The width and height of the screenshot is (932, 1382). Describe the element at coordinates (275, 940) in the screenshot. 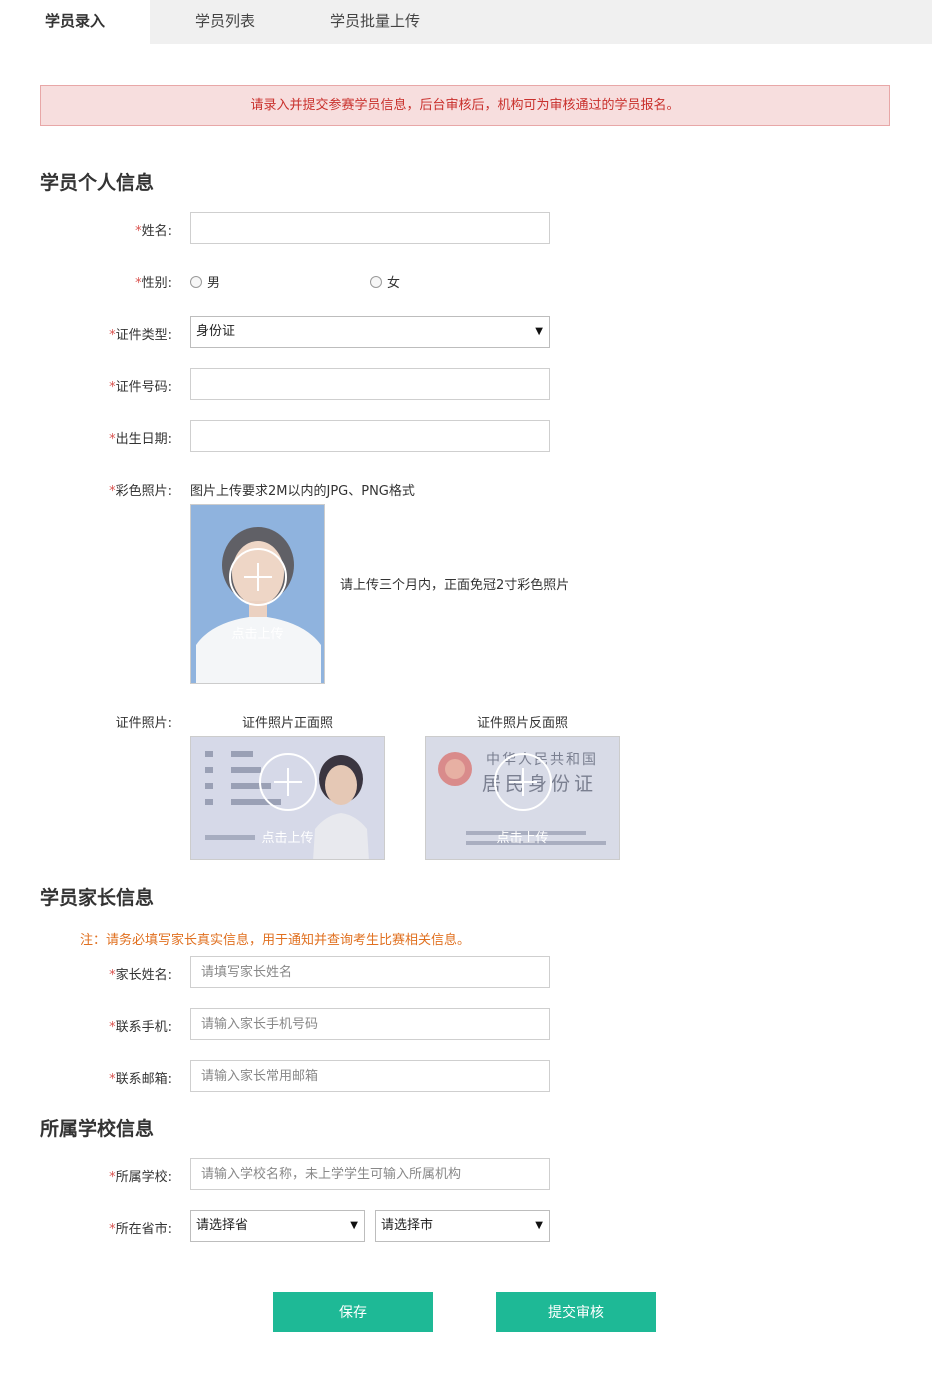

I see `parent-note: 注：请务必填写家长真实信息，用于通知并查询考生比赛相关信息。` at that location.